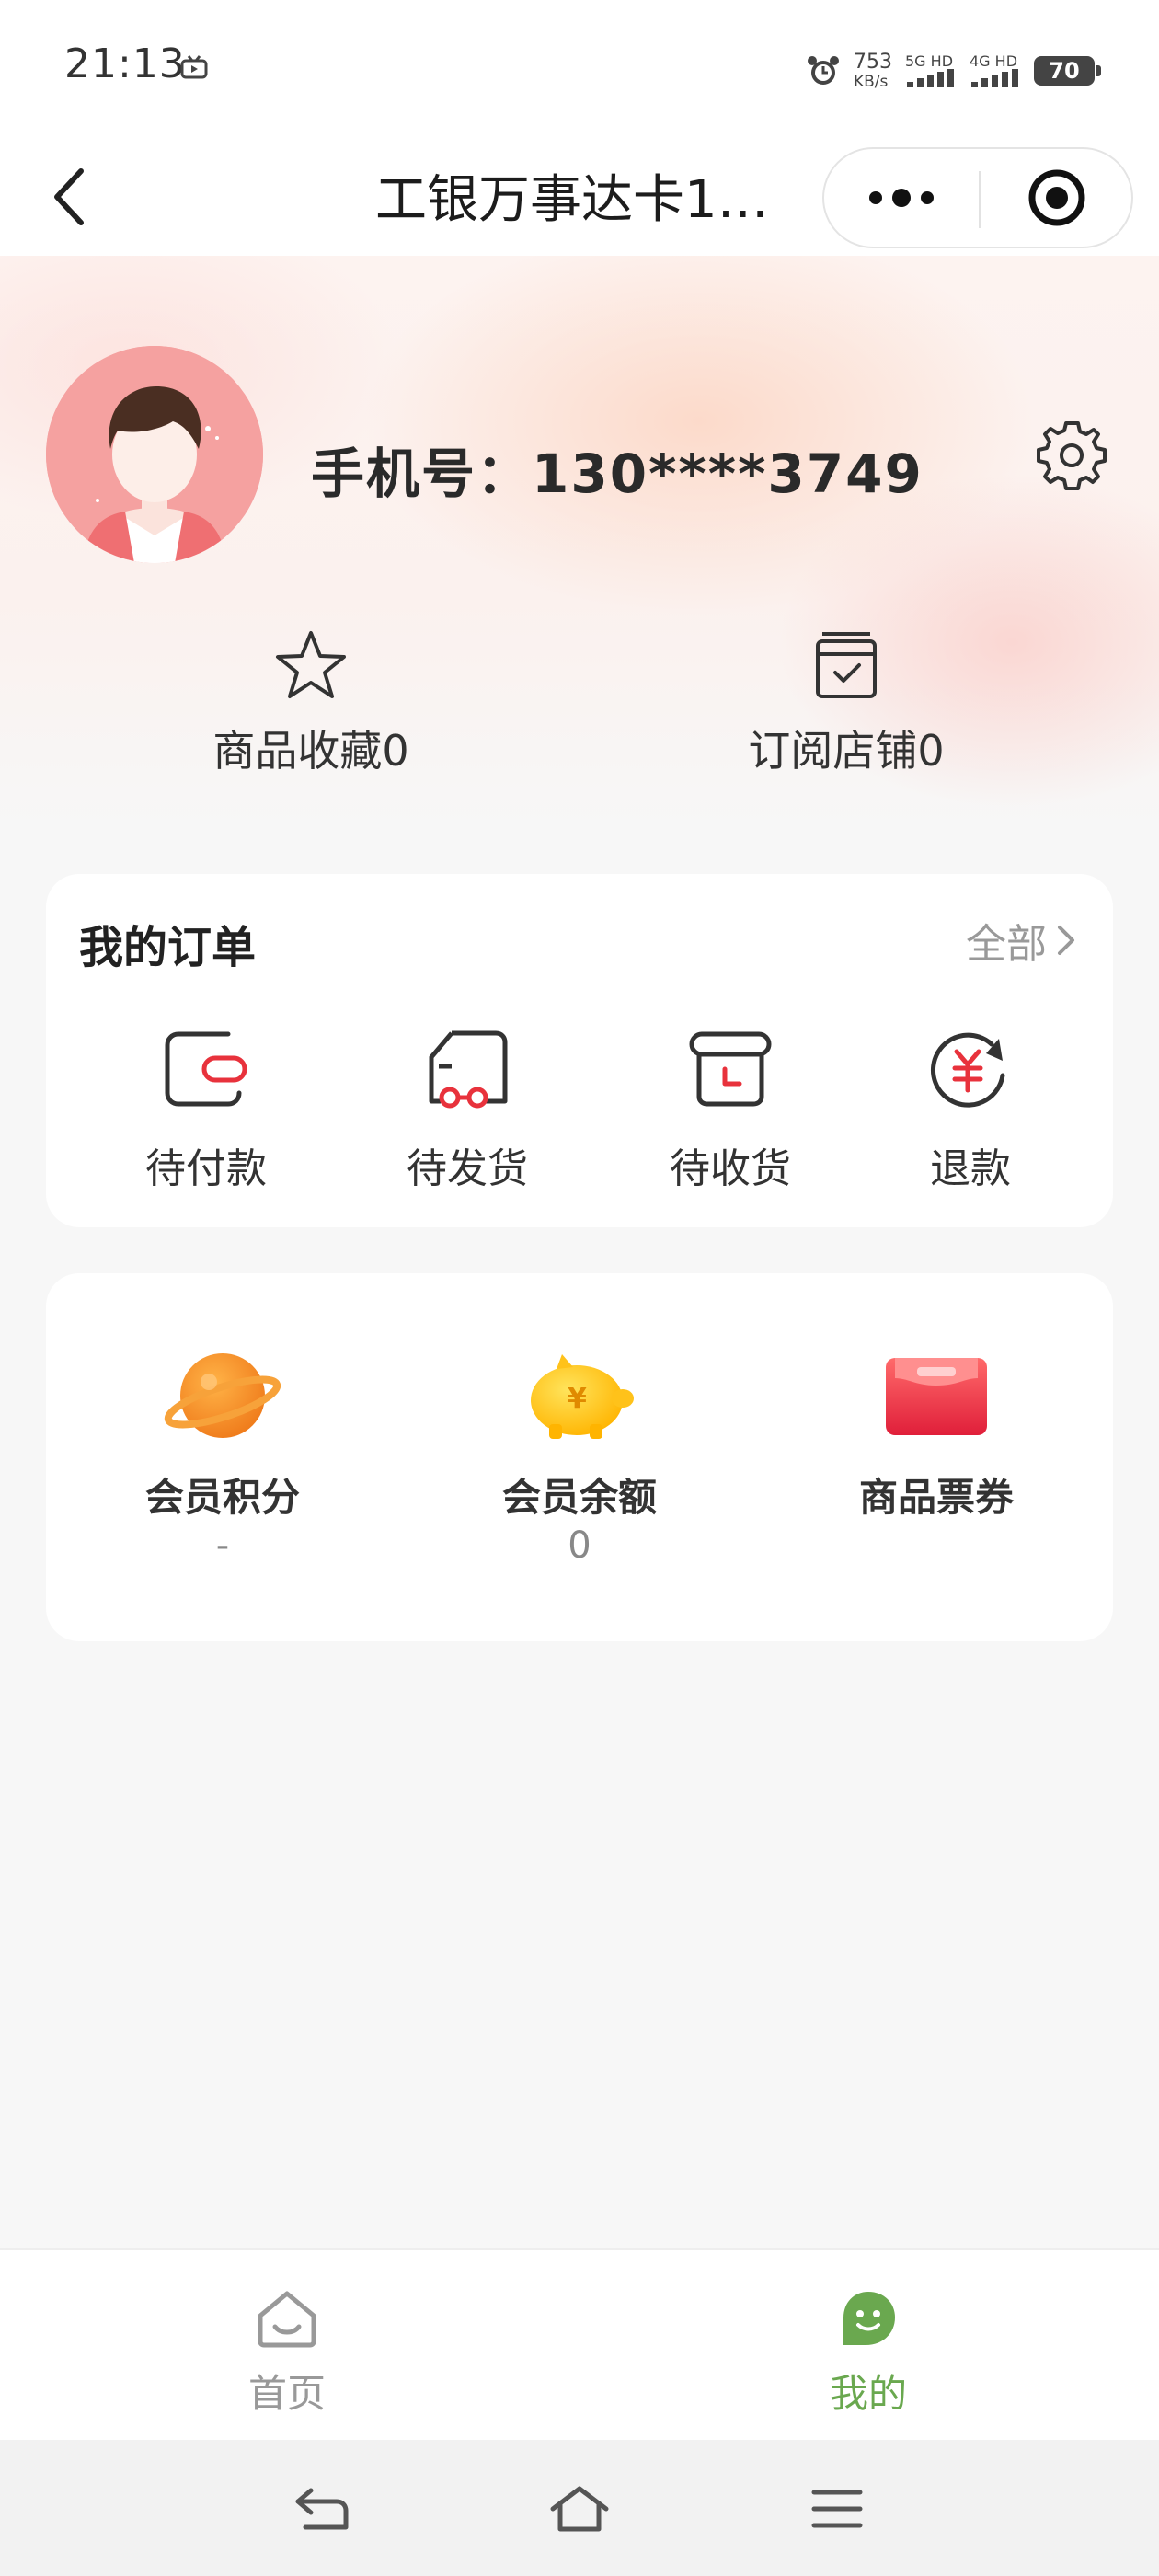  I want to click on avatar-illustration, so click(154, 454).